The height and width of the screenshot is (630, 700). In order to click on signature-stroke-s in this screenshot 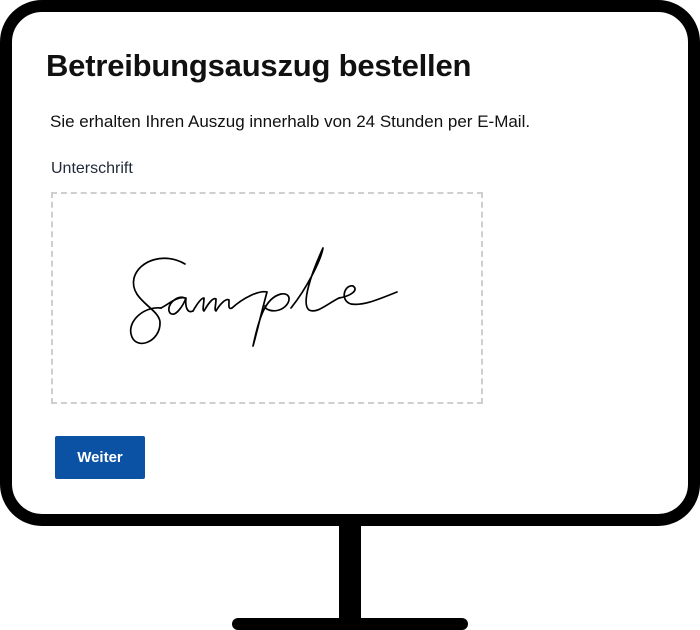, I will do `click(157, 301)`.